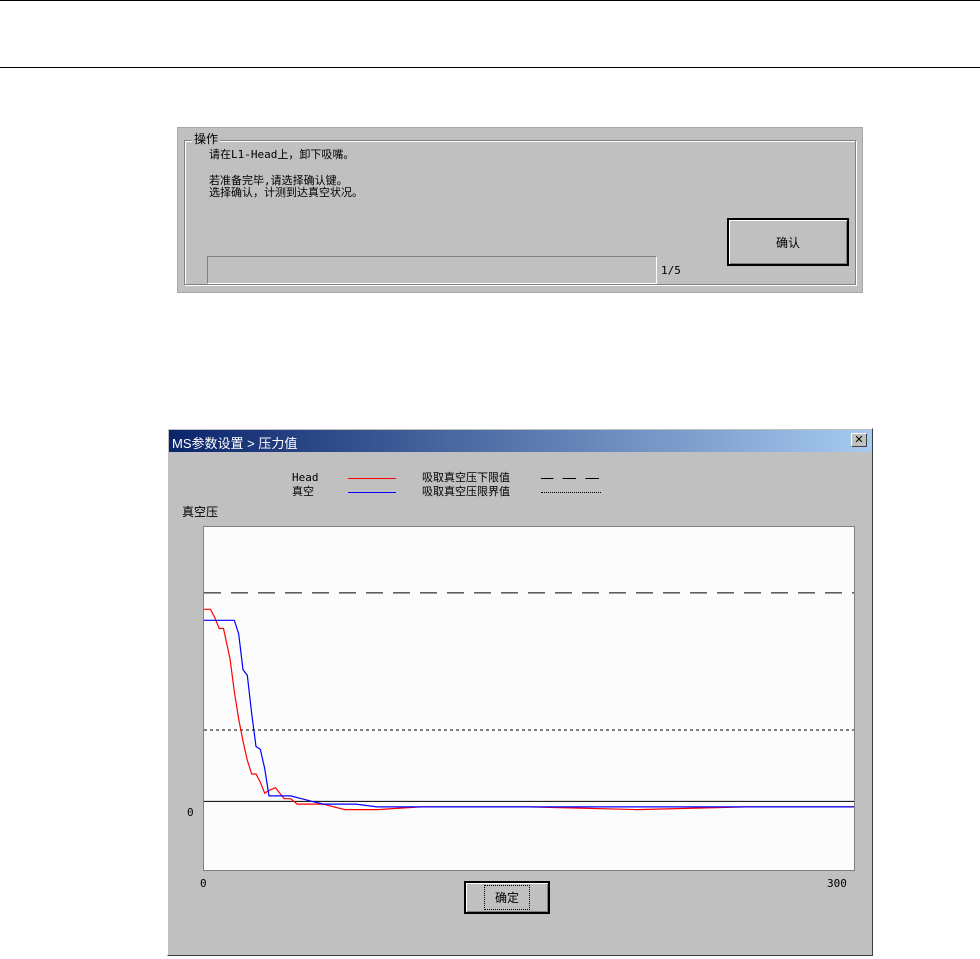  What do you see at coordinates (372, 492) in the screenshot?
I see `legend-vacuum-line` at bounding box center [372, 492].